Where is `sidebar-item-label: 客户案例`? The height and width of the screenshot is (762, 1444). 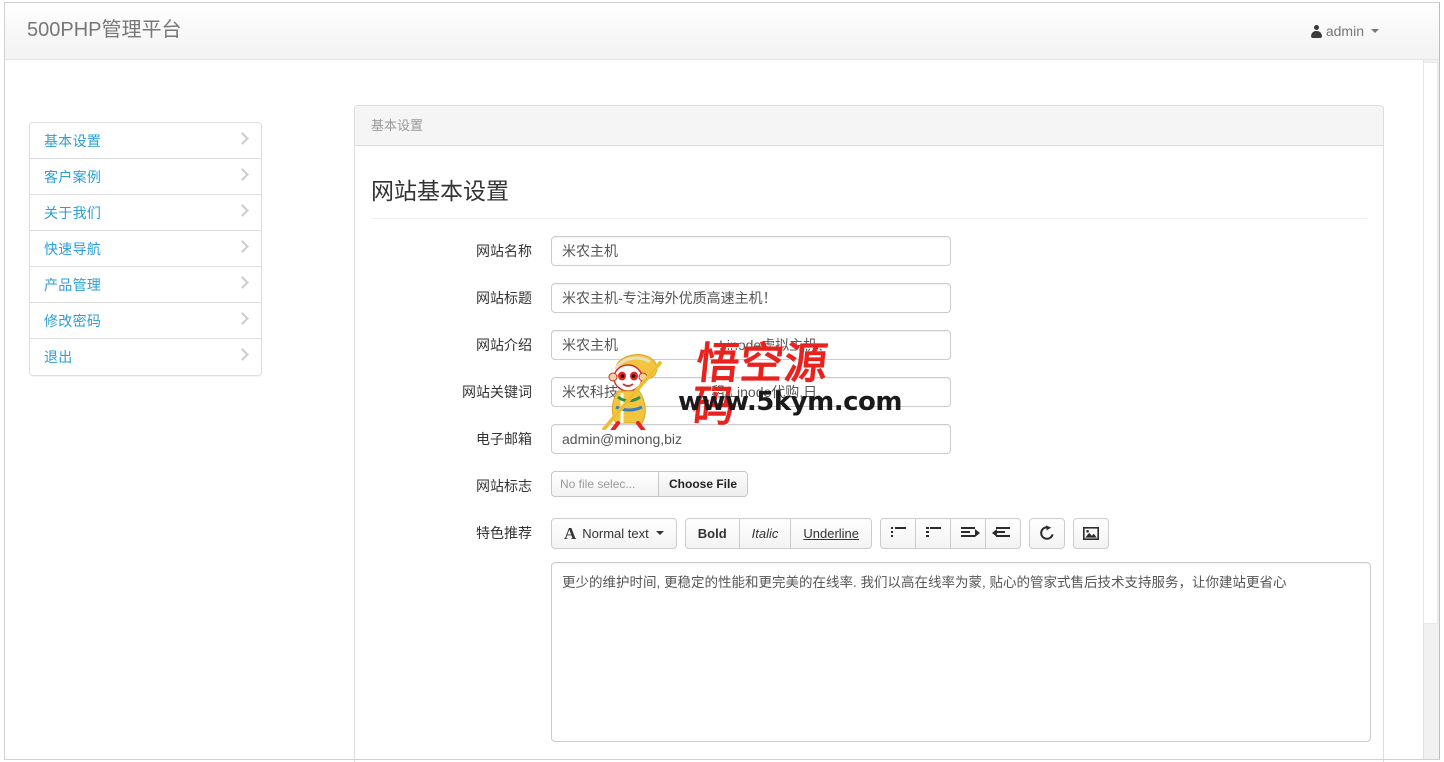 sidebar-item-label: 客户案例 is located at coordinates (73, 177).